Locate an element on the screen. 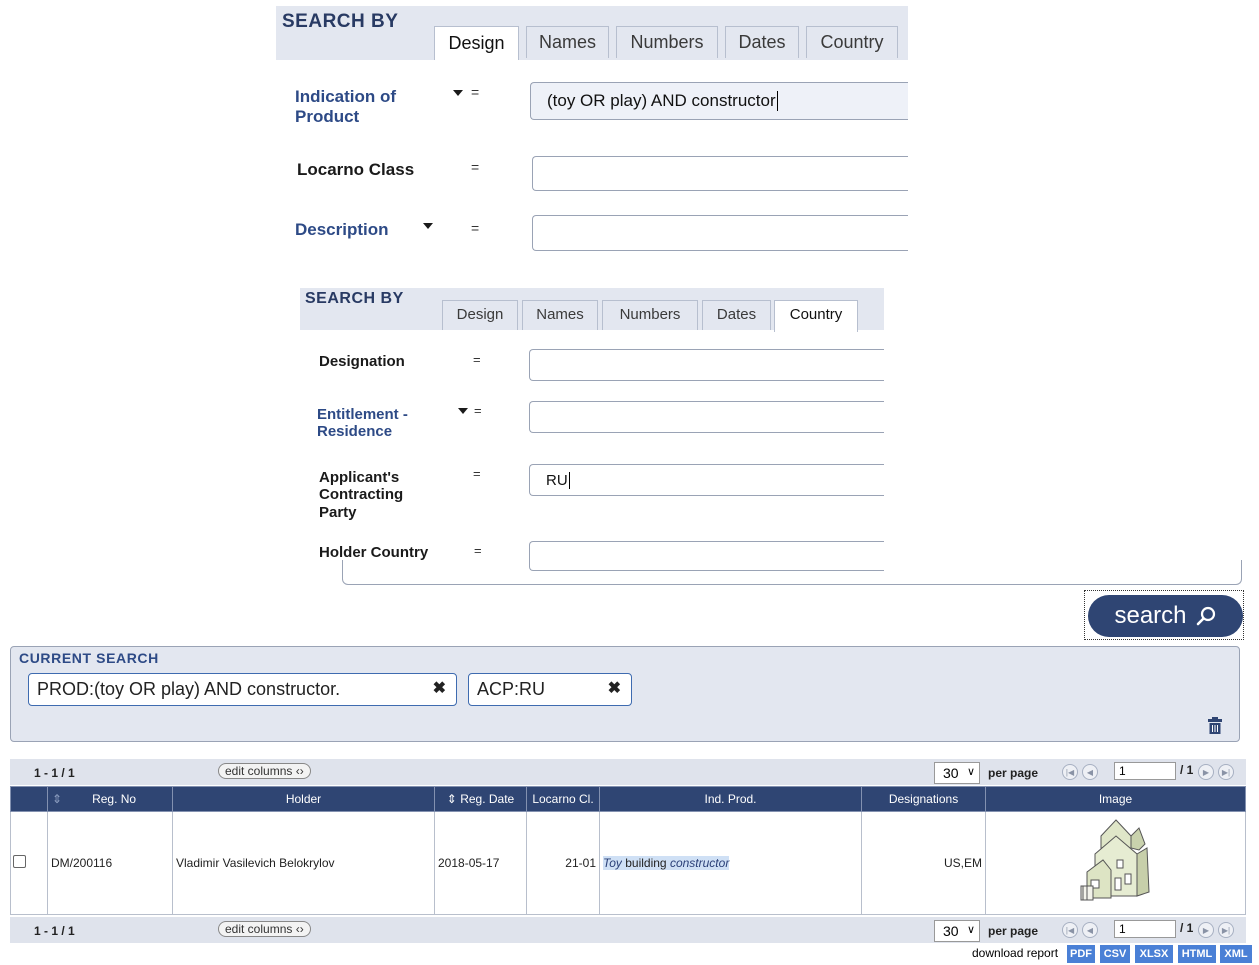  label-line: Entitlement - is located at coordinates (362, 414).